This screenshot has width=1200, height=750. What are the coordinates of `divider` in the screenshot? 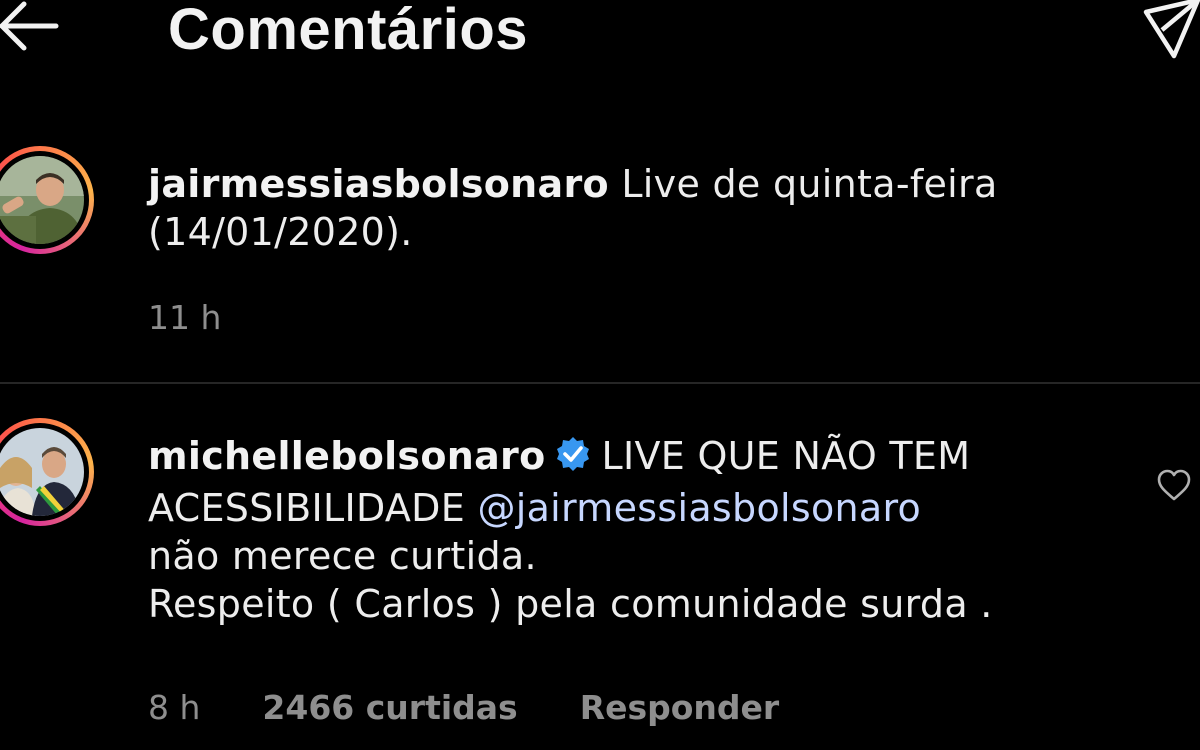 It's located at (600, 383).